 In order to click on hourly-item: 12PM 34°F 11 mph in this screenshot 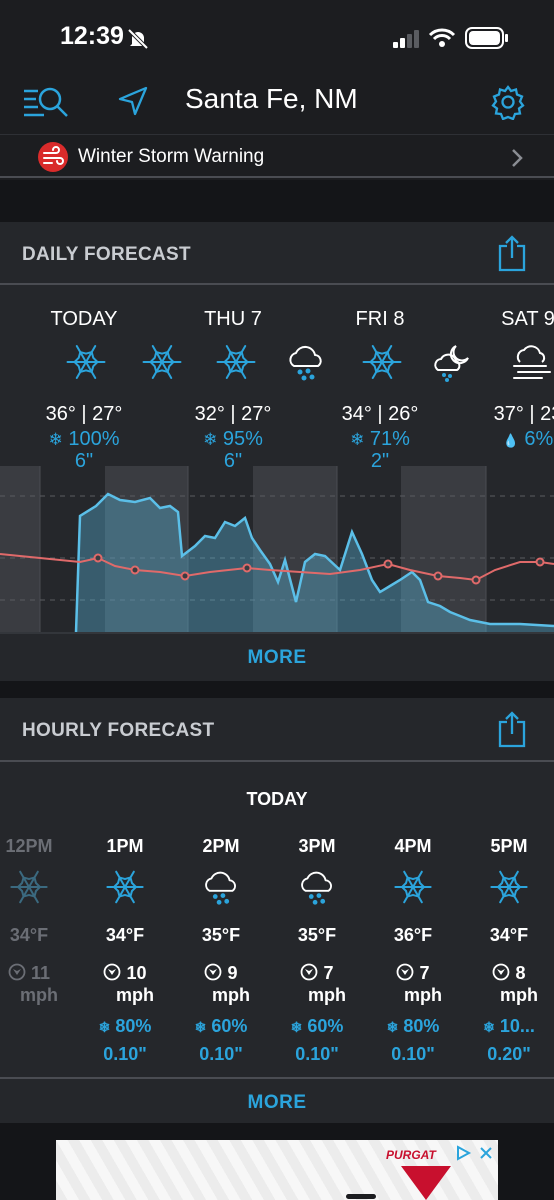, I will do `click(38, 940)`.